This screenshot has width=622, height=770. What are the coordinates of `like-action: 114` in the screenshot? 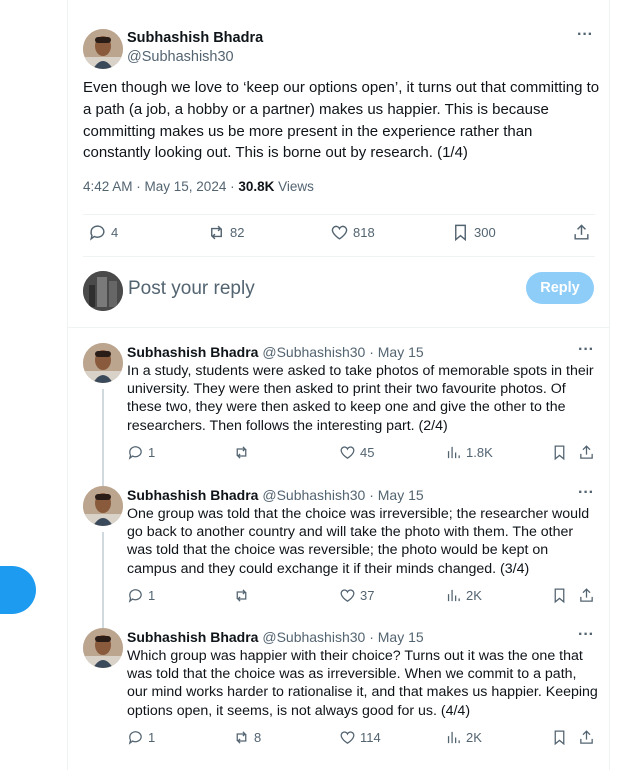 It's located at (360, 737).